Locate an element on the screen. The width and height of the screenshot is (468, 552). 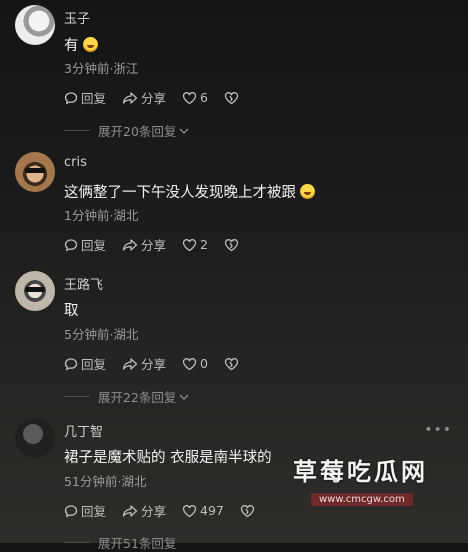
comment-actions: 回复 分享 2 is located at coordinates (161, 244).